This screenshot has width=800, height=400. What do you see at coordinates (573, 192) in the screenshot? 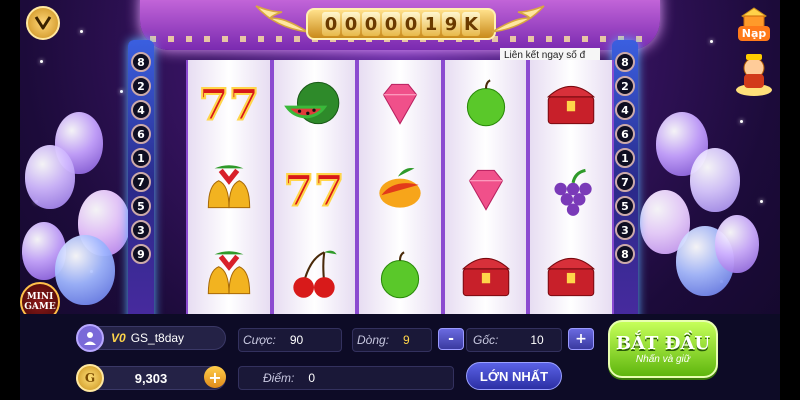
I see `grapes-icon` at bounding box center [573, 192].